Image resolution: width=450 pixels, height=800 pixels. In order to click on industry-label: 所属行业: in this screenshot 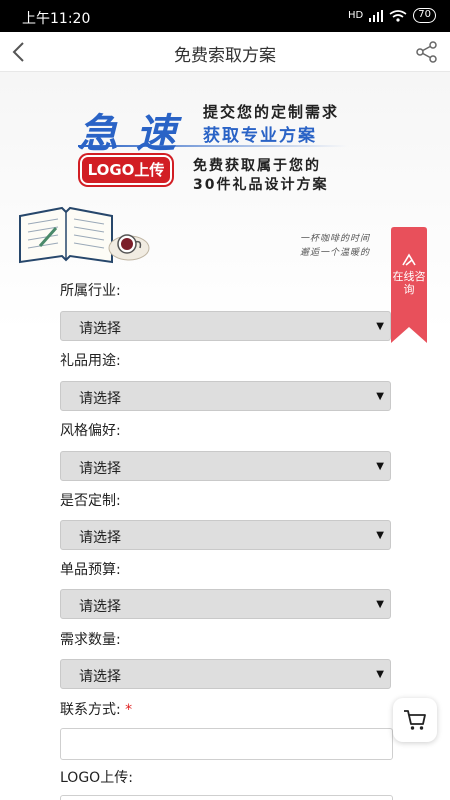, I will do `click(90, 291)`.